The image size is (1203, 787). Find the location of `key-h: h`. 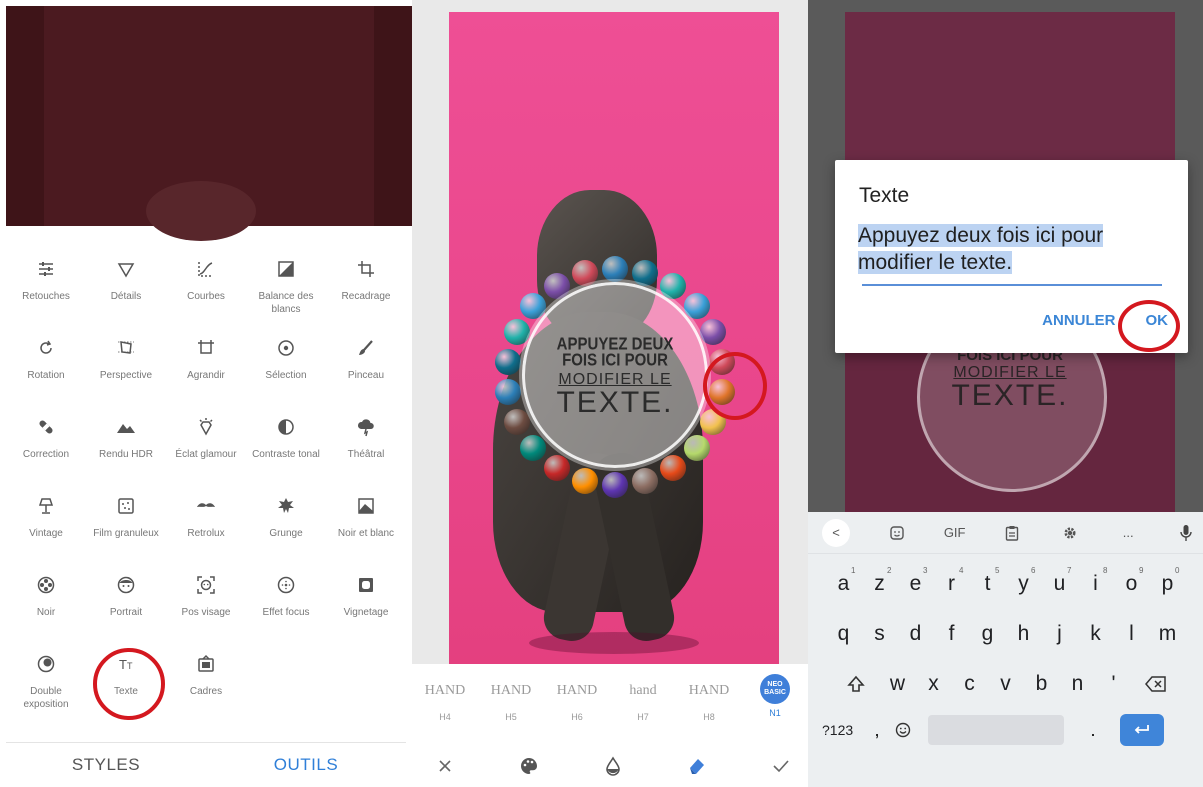

key-h: h is located at coordinates (1024, 634).